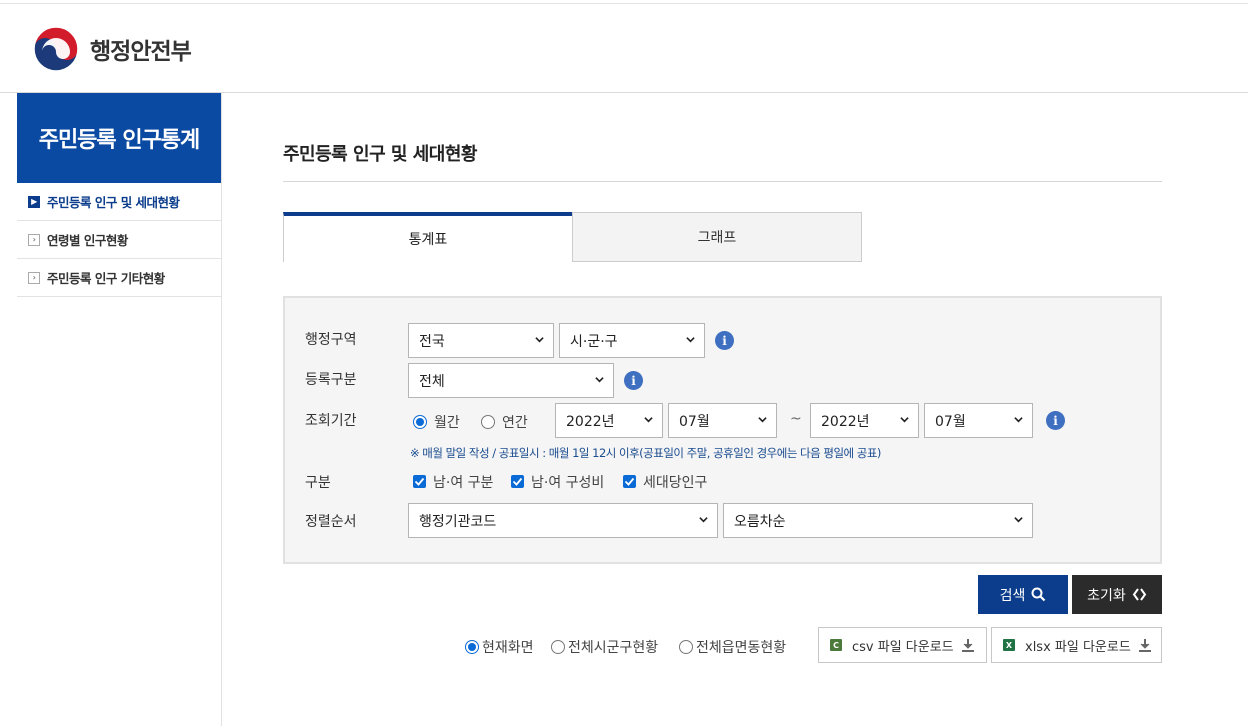 Image resolution: width=1248 pixels, height=726 pixels. What do you see at coordinates (508, 648) in the screenshot?
I see `current-view-label: 현재화면` at bounding box center [508, 648].